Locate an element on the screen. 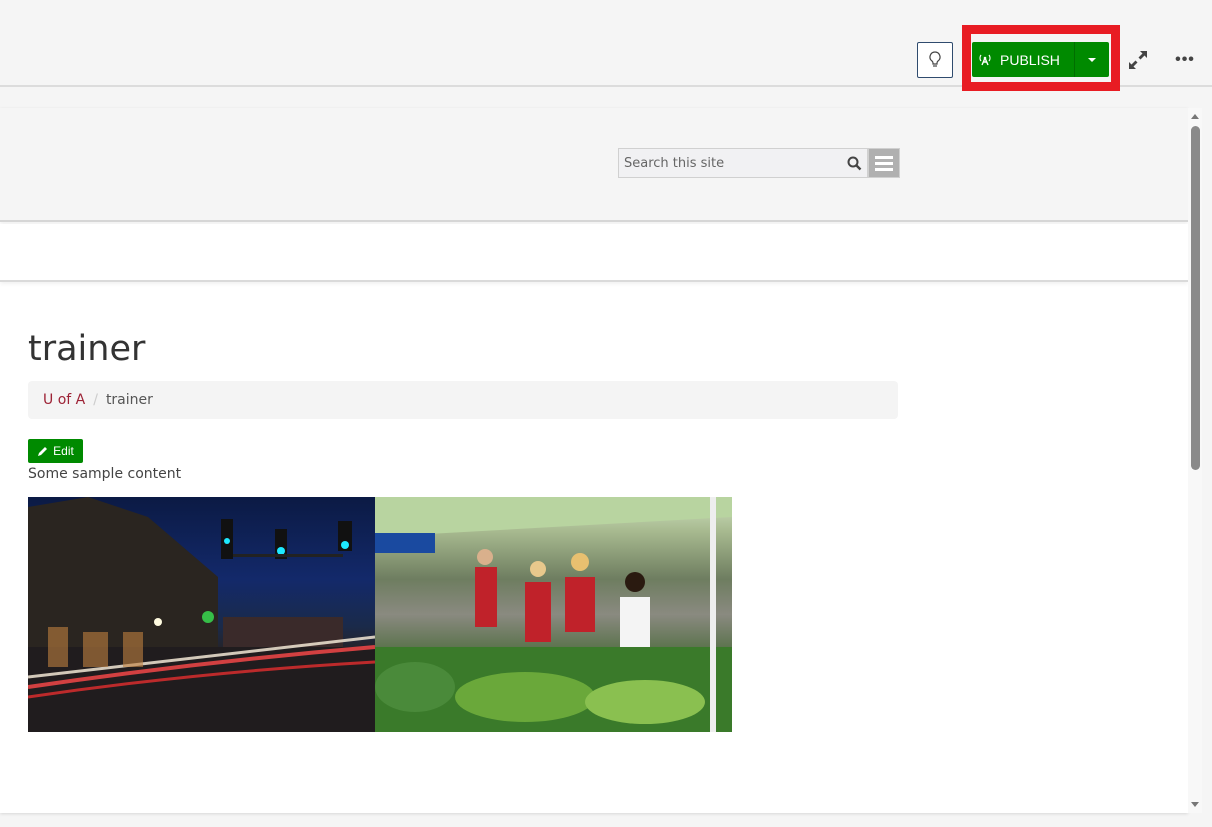 The height and width of the screenshot is (827, 1212). pencil-icon is located at coordinates (43, 451).